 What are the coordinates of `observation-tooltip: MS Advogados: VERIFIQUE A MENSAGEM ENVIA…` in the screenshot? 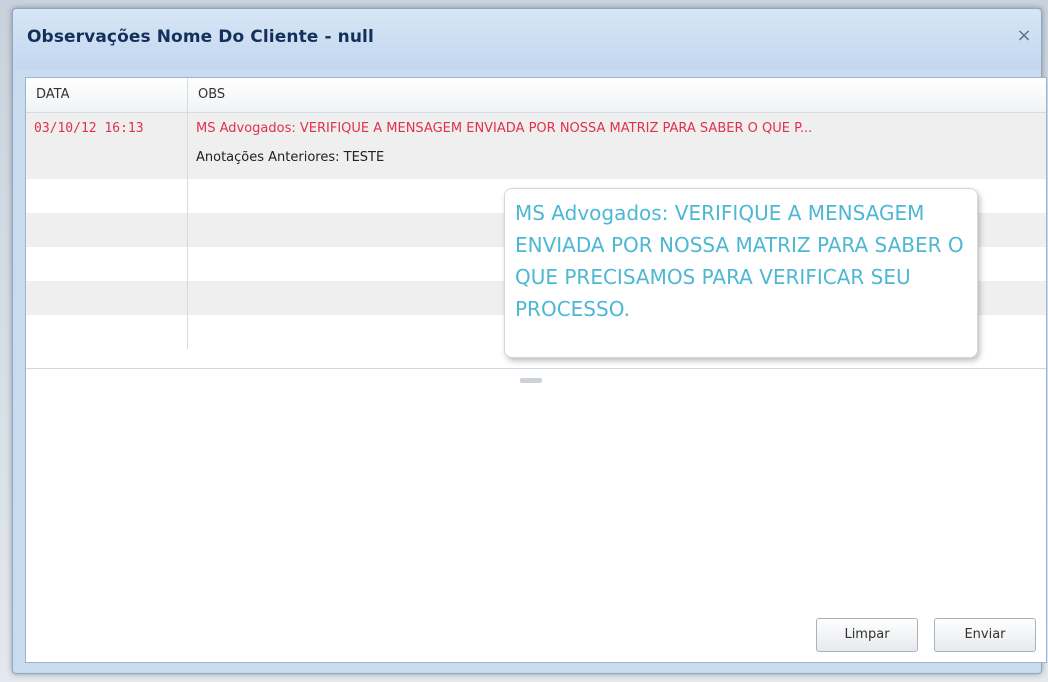 It's located at (741, 273).